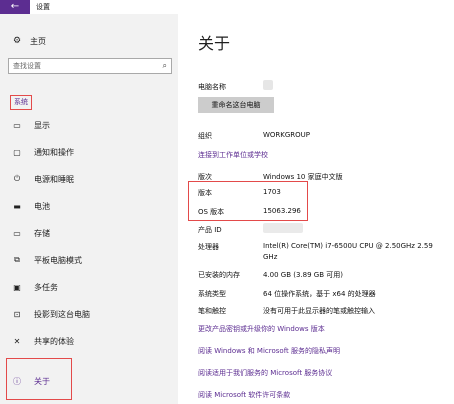 The image size is (454, 404). I want to click on pen-touch-value: 没有可用于此显示器的笔或触控输入, so click(319, 311).